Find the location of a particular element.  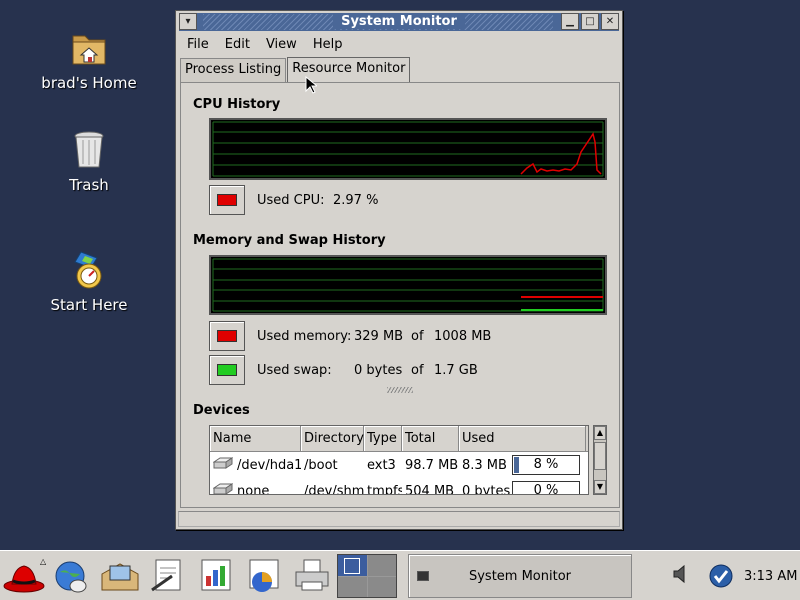

device-usage-bar: 0 % is located at coordinates (546, 488).